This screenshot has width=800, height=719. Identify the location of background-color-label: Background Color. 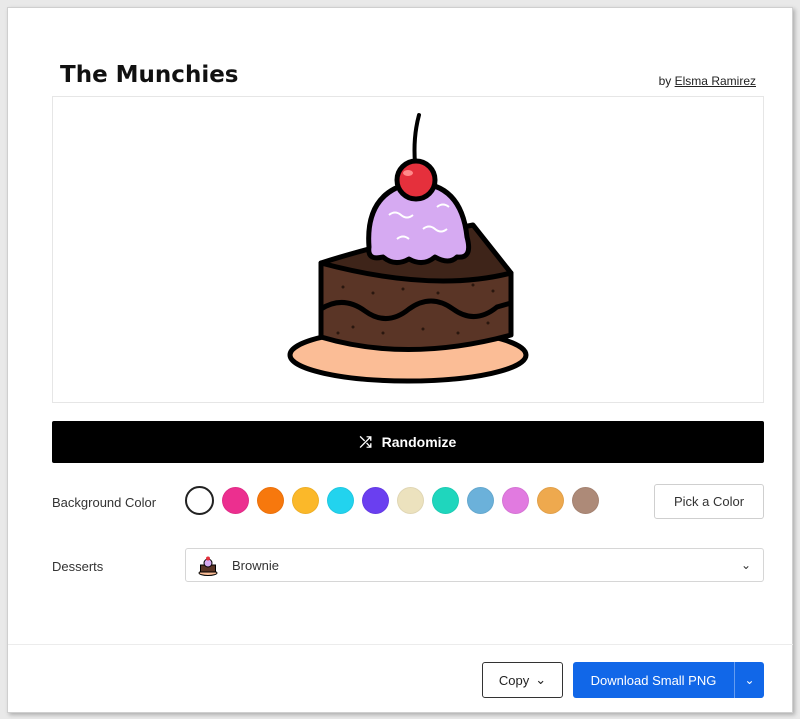
(104, 502).